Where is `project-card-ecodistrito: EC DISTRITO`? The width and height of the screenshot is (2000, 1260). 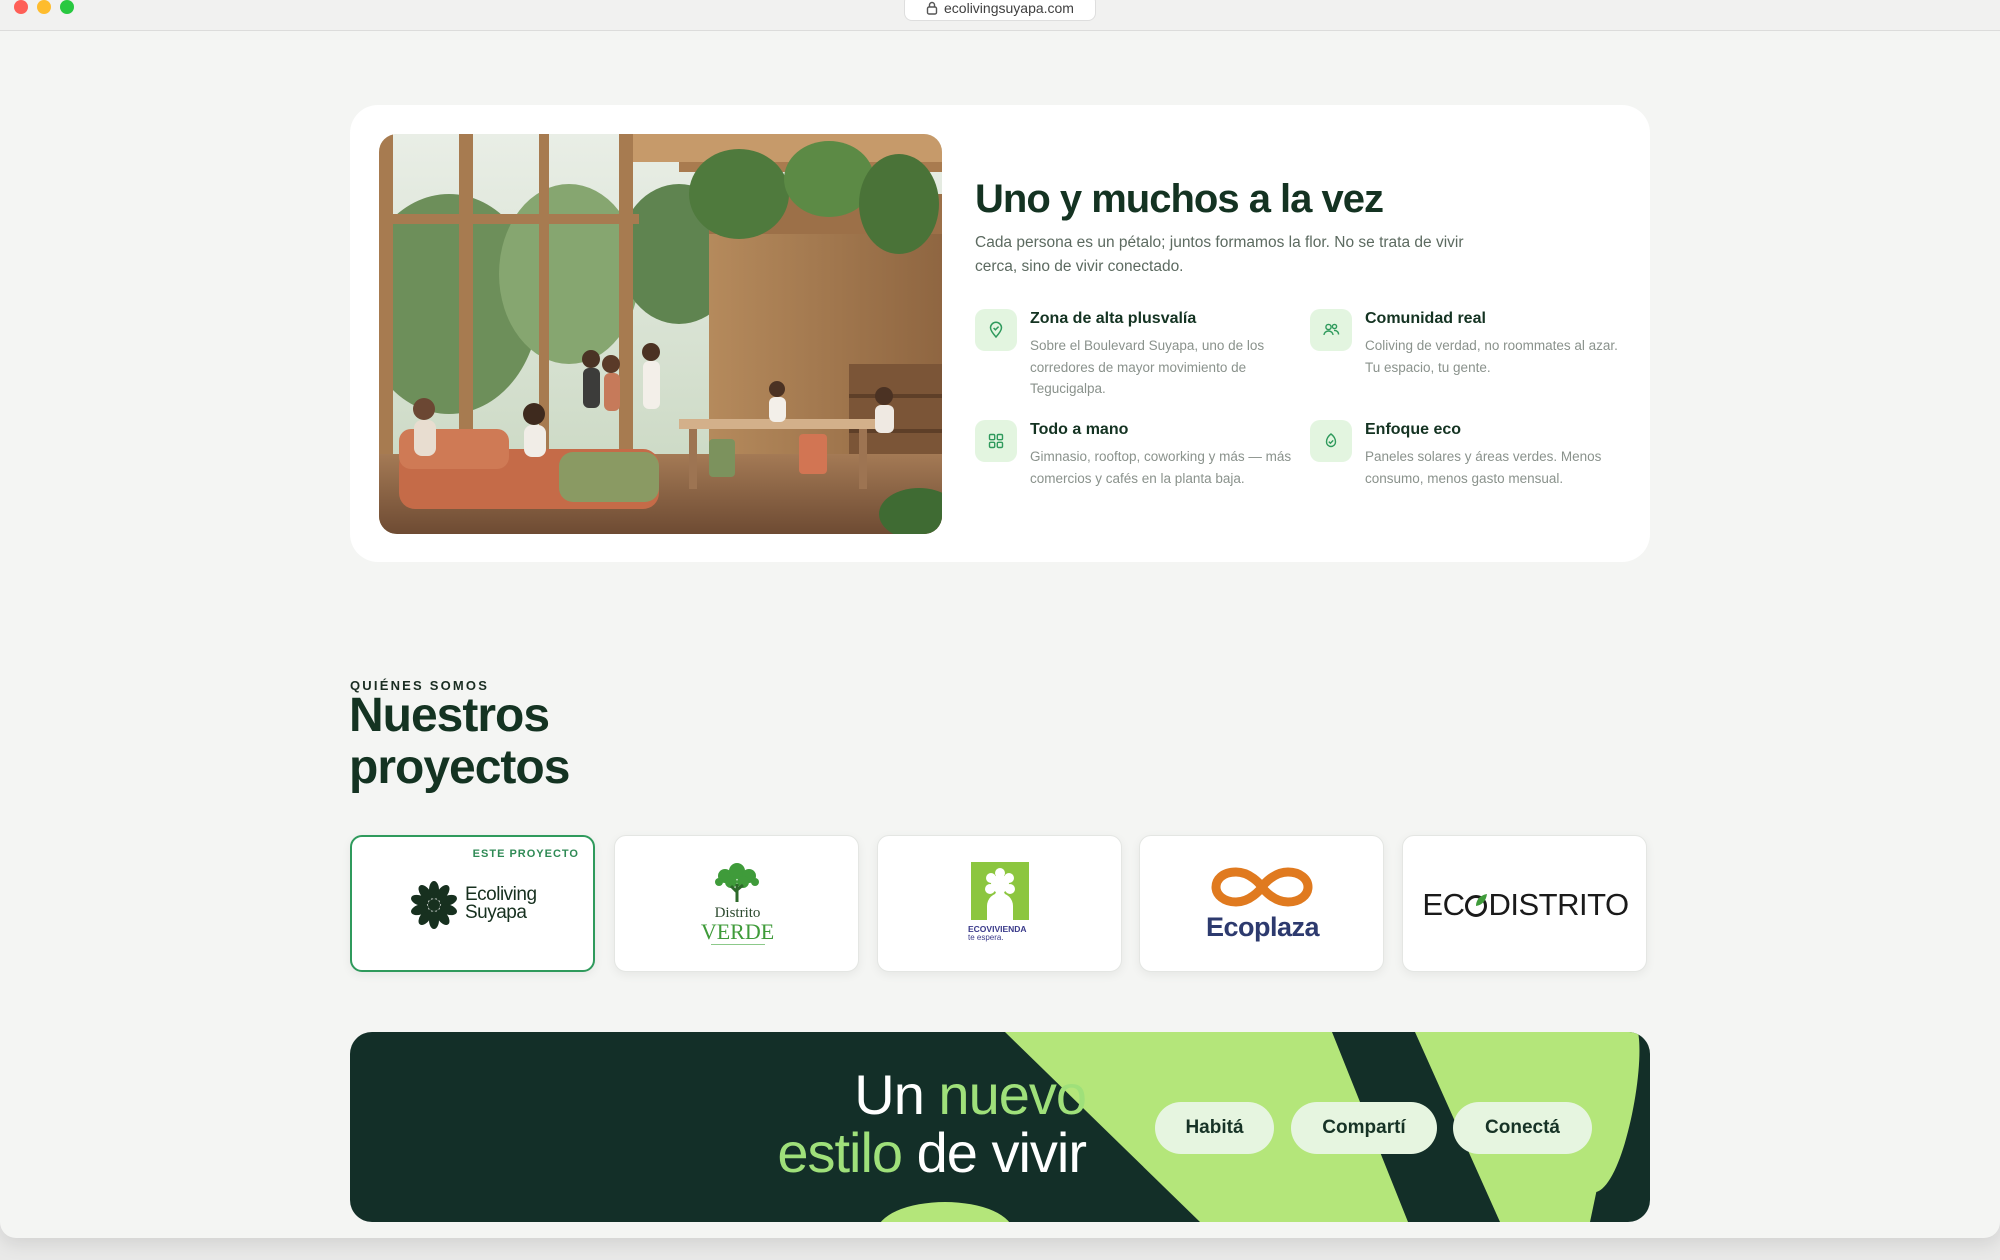 project-card-ecodistrito: EC DISTRITO is located at coordinates (1524, 903).